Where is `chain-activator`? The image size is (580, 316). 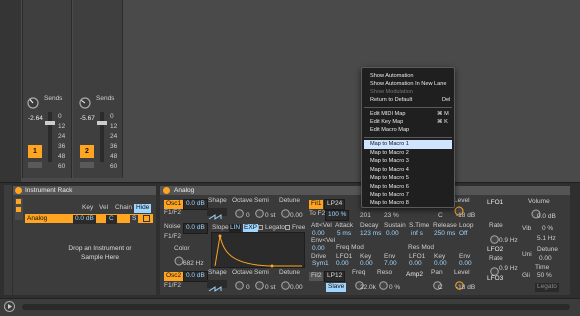
chain-activator is located at coordinates (146, 218).